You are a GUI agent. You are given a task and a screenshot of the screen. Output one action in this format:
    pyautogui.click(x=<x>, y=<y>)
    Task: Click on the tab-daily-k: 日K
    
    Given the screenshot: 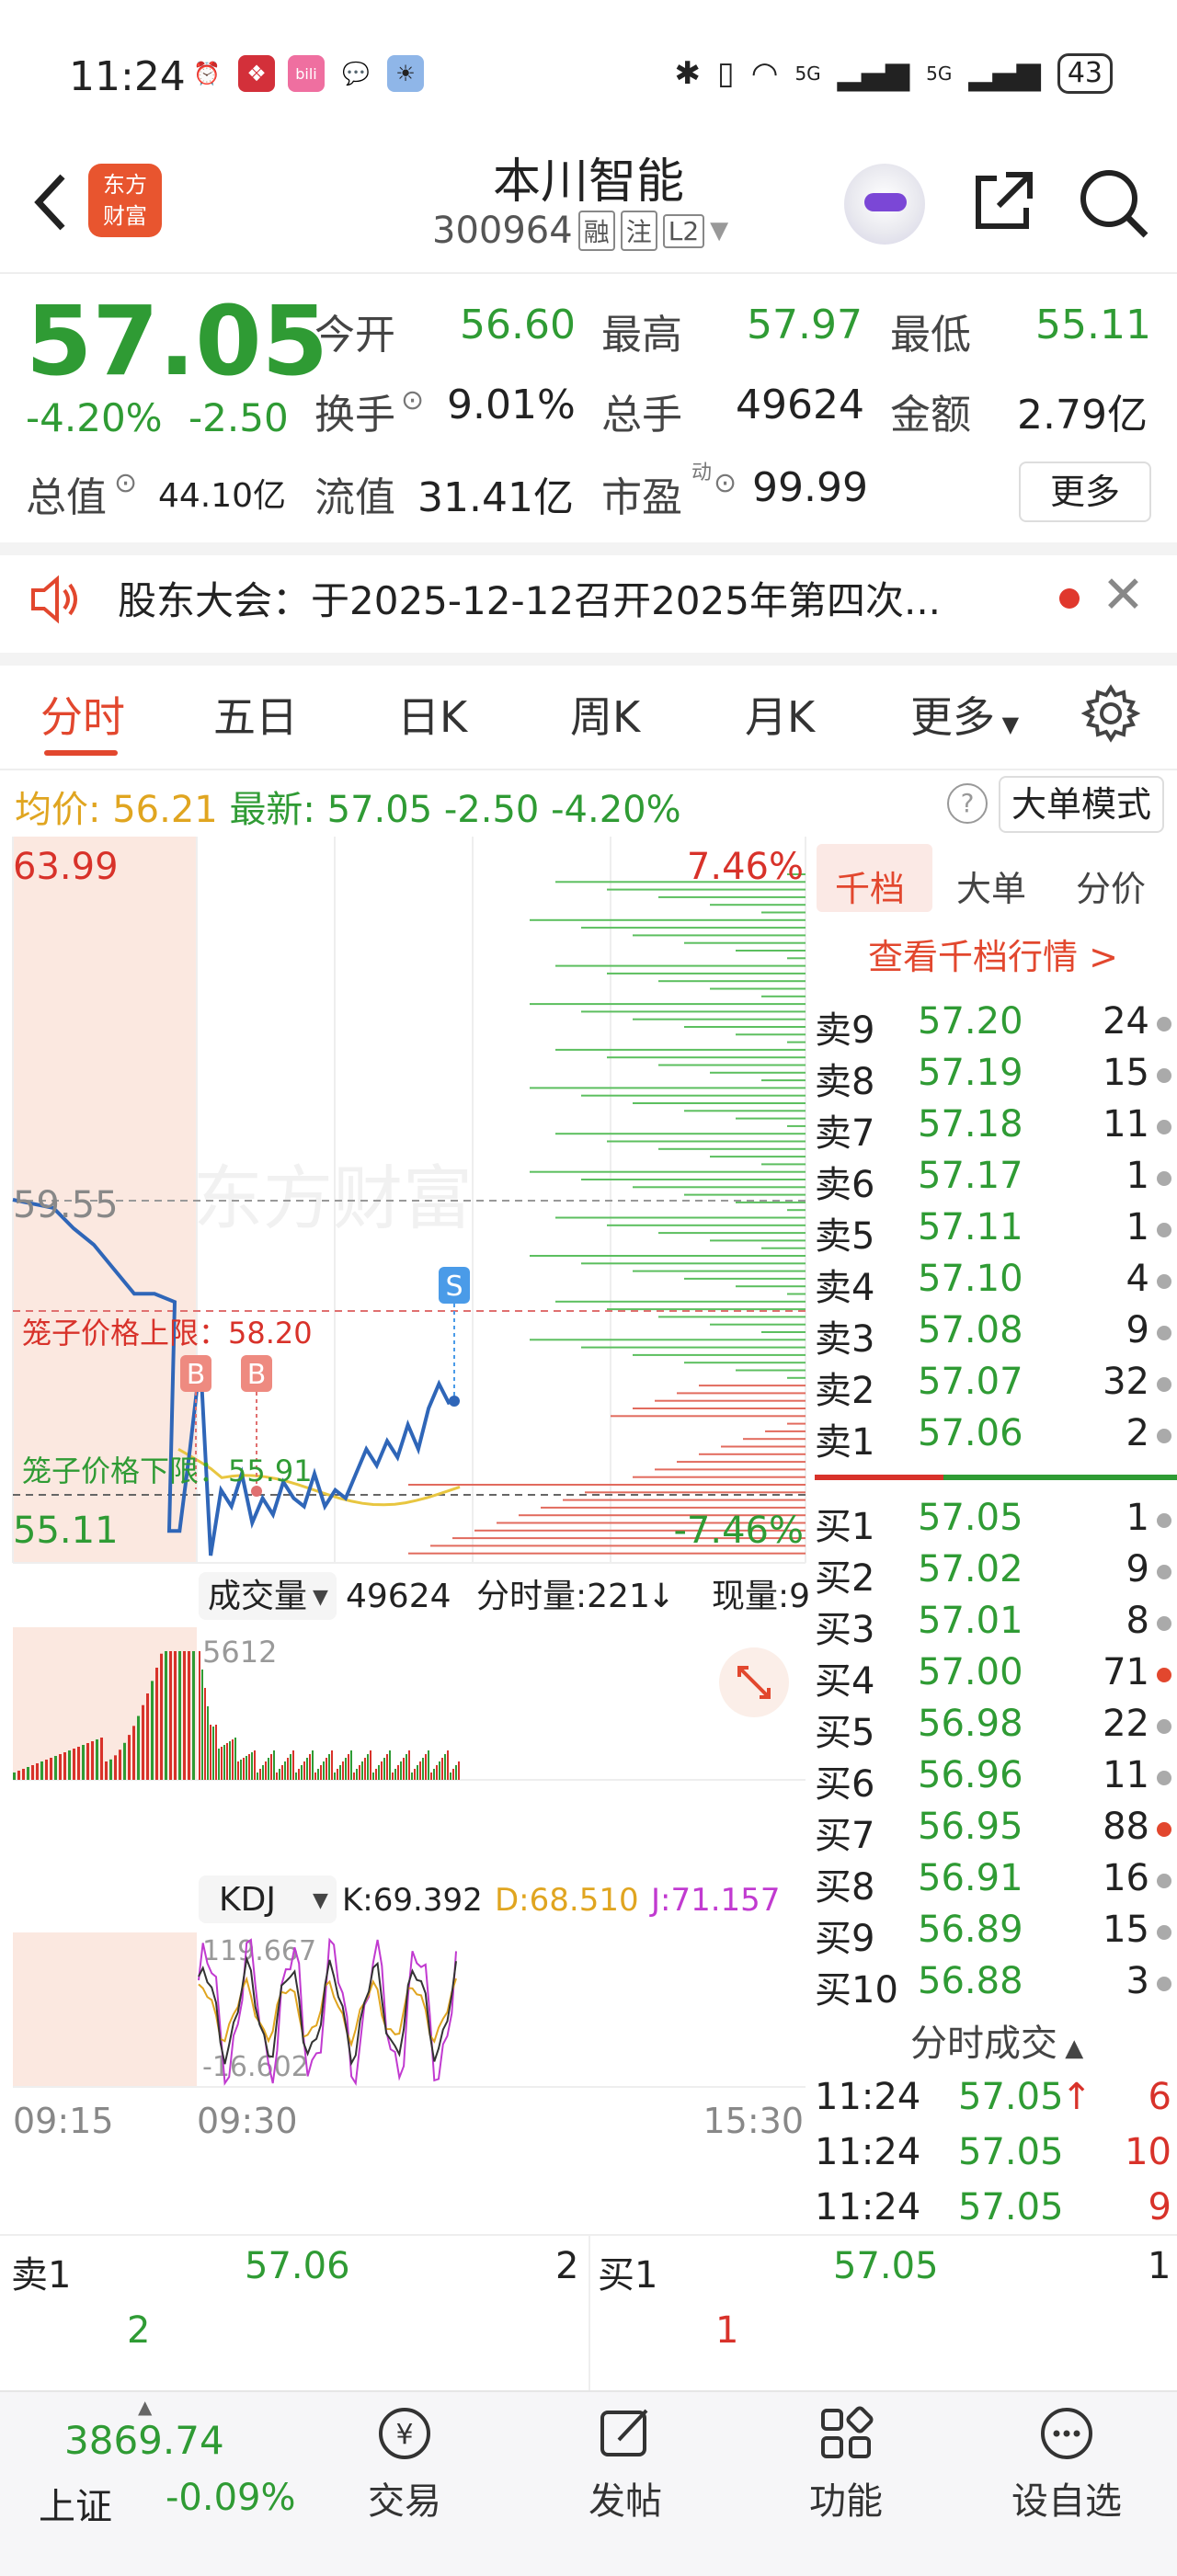 What is the action you would take?
    pyautogui.click(x=432, y=714)
    